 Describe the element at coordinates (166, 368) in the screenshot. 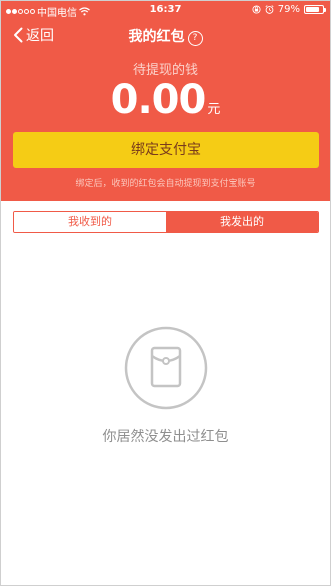

I see `red-envelope-icon` at that location.